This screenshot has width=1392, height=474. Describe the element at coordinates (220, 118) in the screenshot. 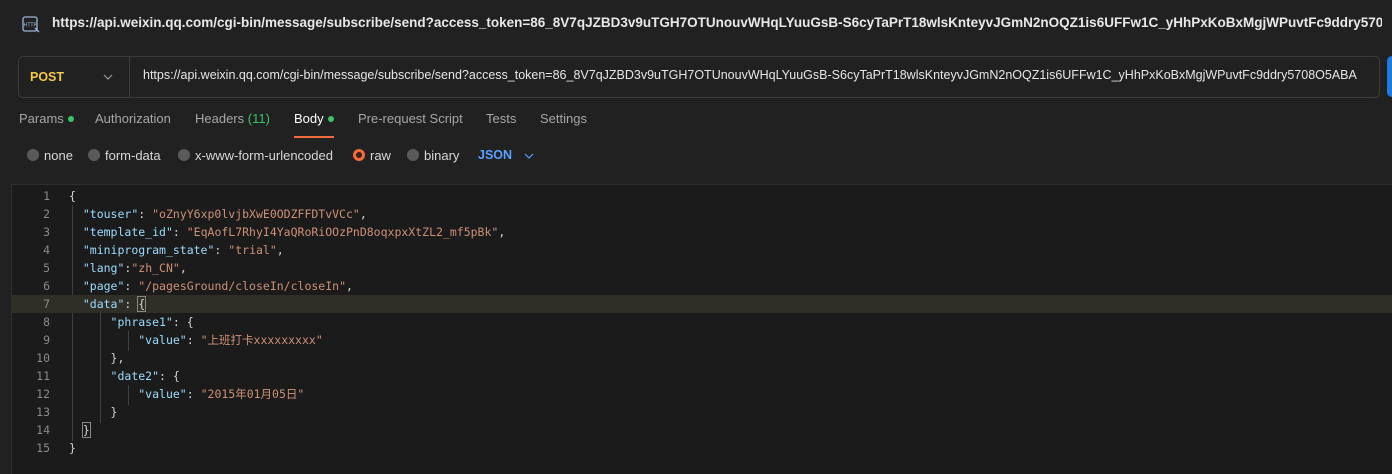

I see `tab-label: Headers` at that location.